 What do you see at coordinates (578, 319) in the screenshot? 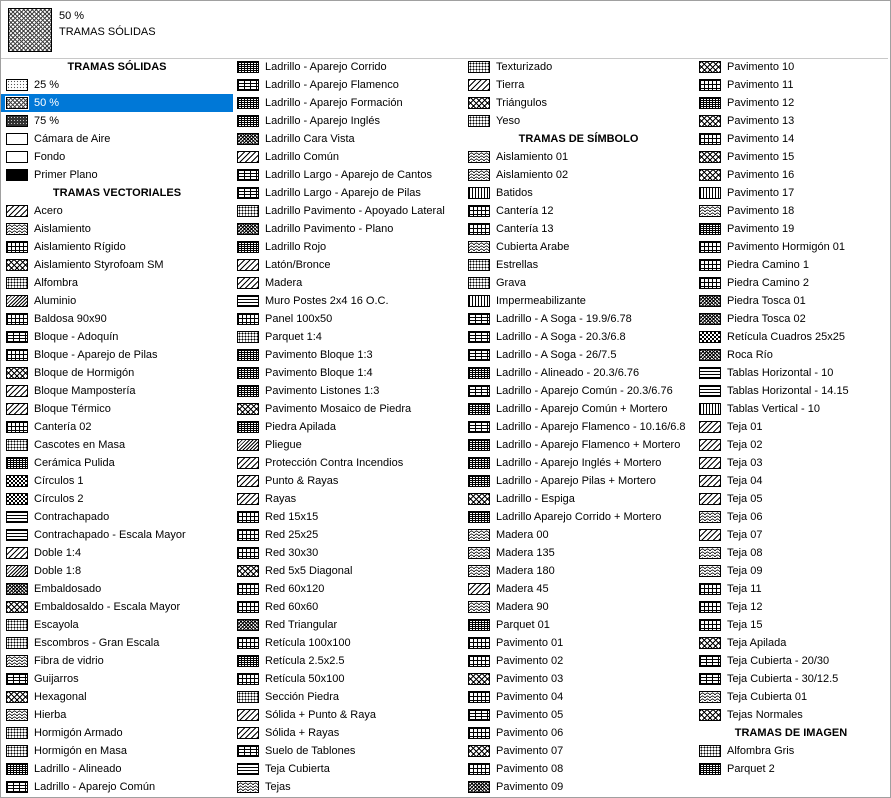
I see `pattern-item-ladrillo-a-soga-19-9-6-78: Ladrillo - A Soga - 19.9/6.78` at bounding box center [578, 319].